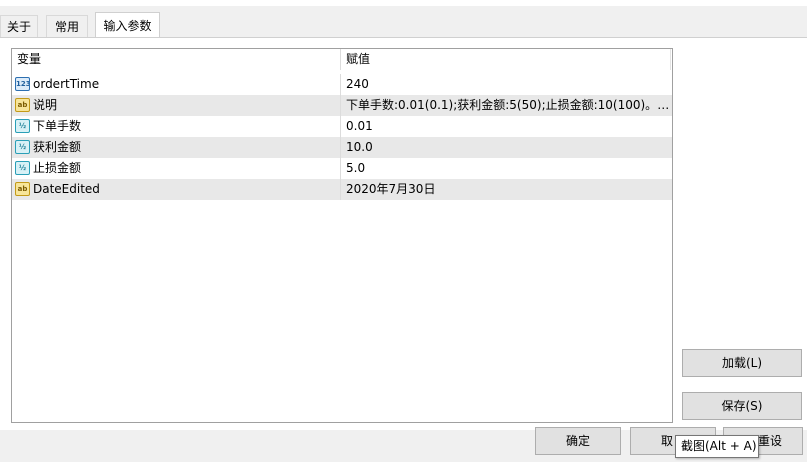 Image resolution: width=807 pixels, height=462 pixels. I want to click on parameter-name: 说明, so click(45, 105).